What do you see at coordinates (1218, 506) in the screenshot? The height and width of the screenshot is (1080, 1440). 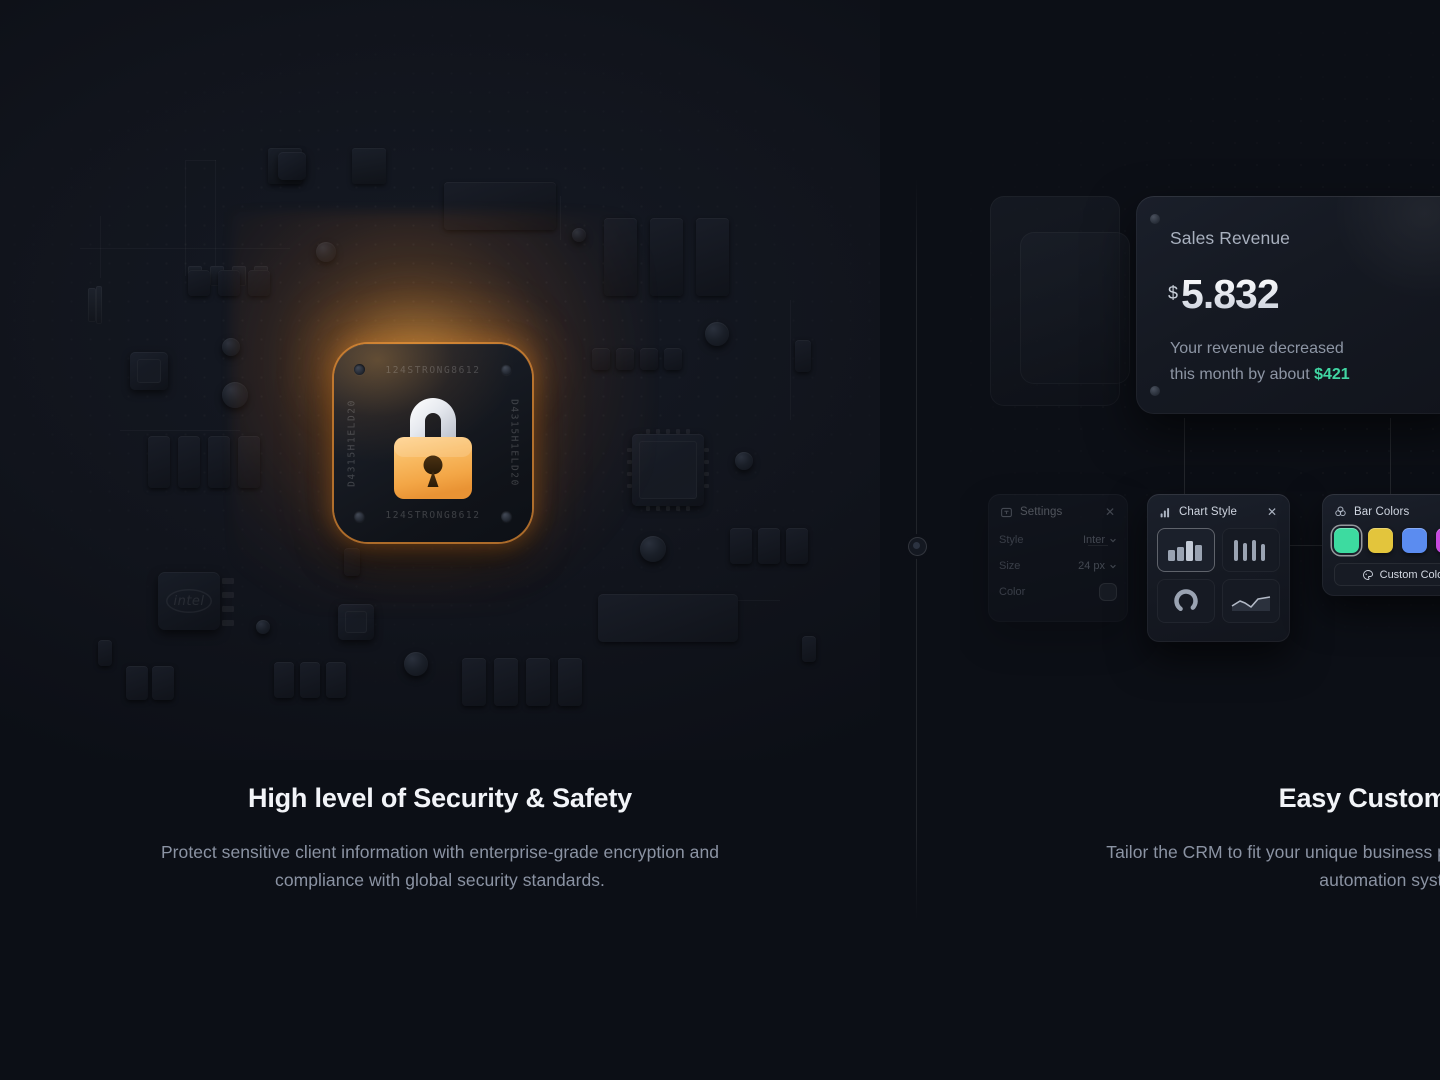 I see `chart-style-header: Chart Style ✕` at bounding box center [1218, 506].